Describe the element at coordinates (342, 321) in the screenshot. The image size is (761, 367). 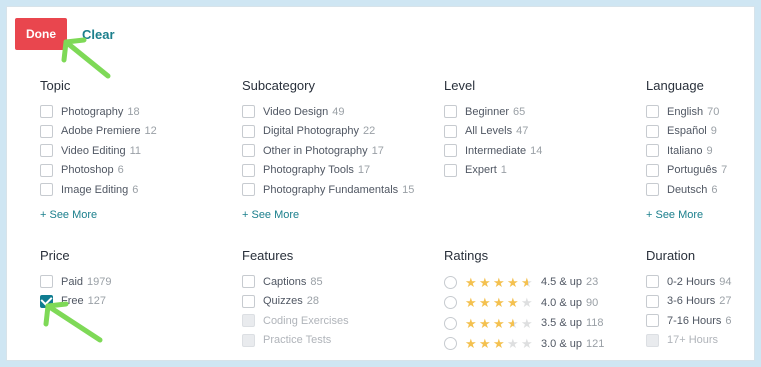
I see `filter-option: Coding Exercises` at that location.